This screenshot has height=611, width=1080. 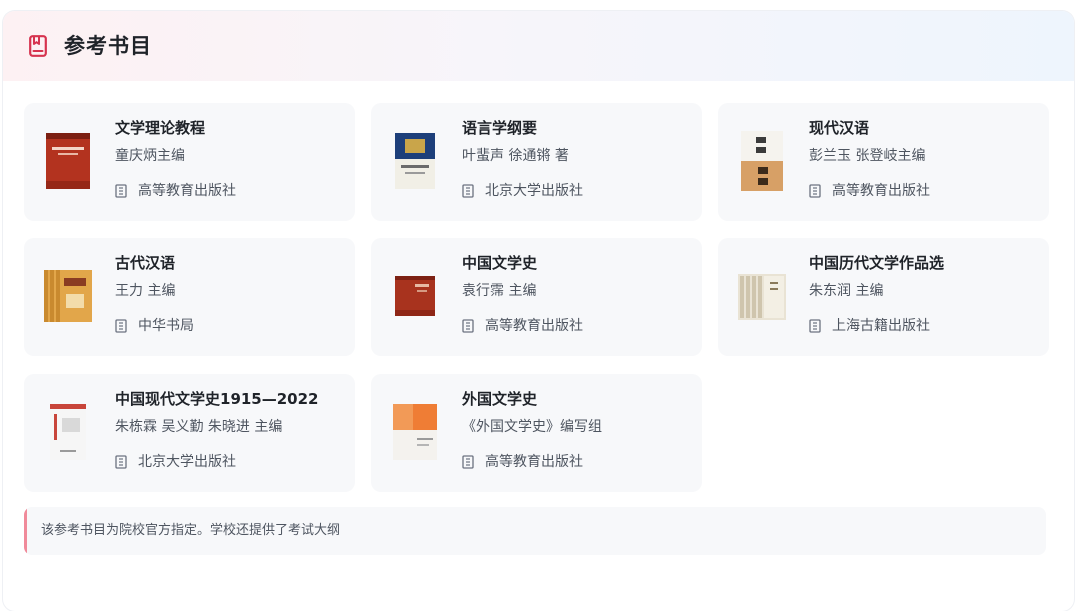 I want to click on book-title: 中国现代文学史1915—2022, so click(x=217, y=399).